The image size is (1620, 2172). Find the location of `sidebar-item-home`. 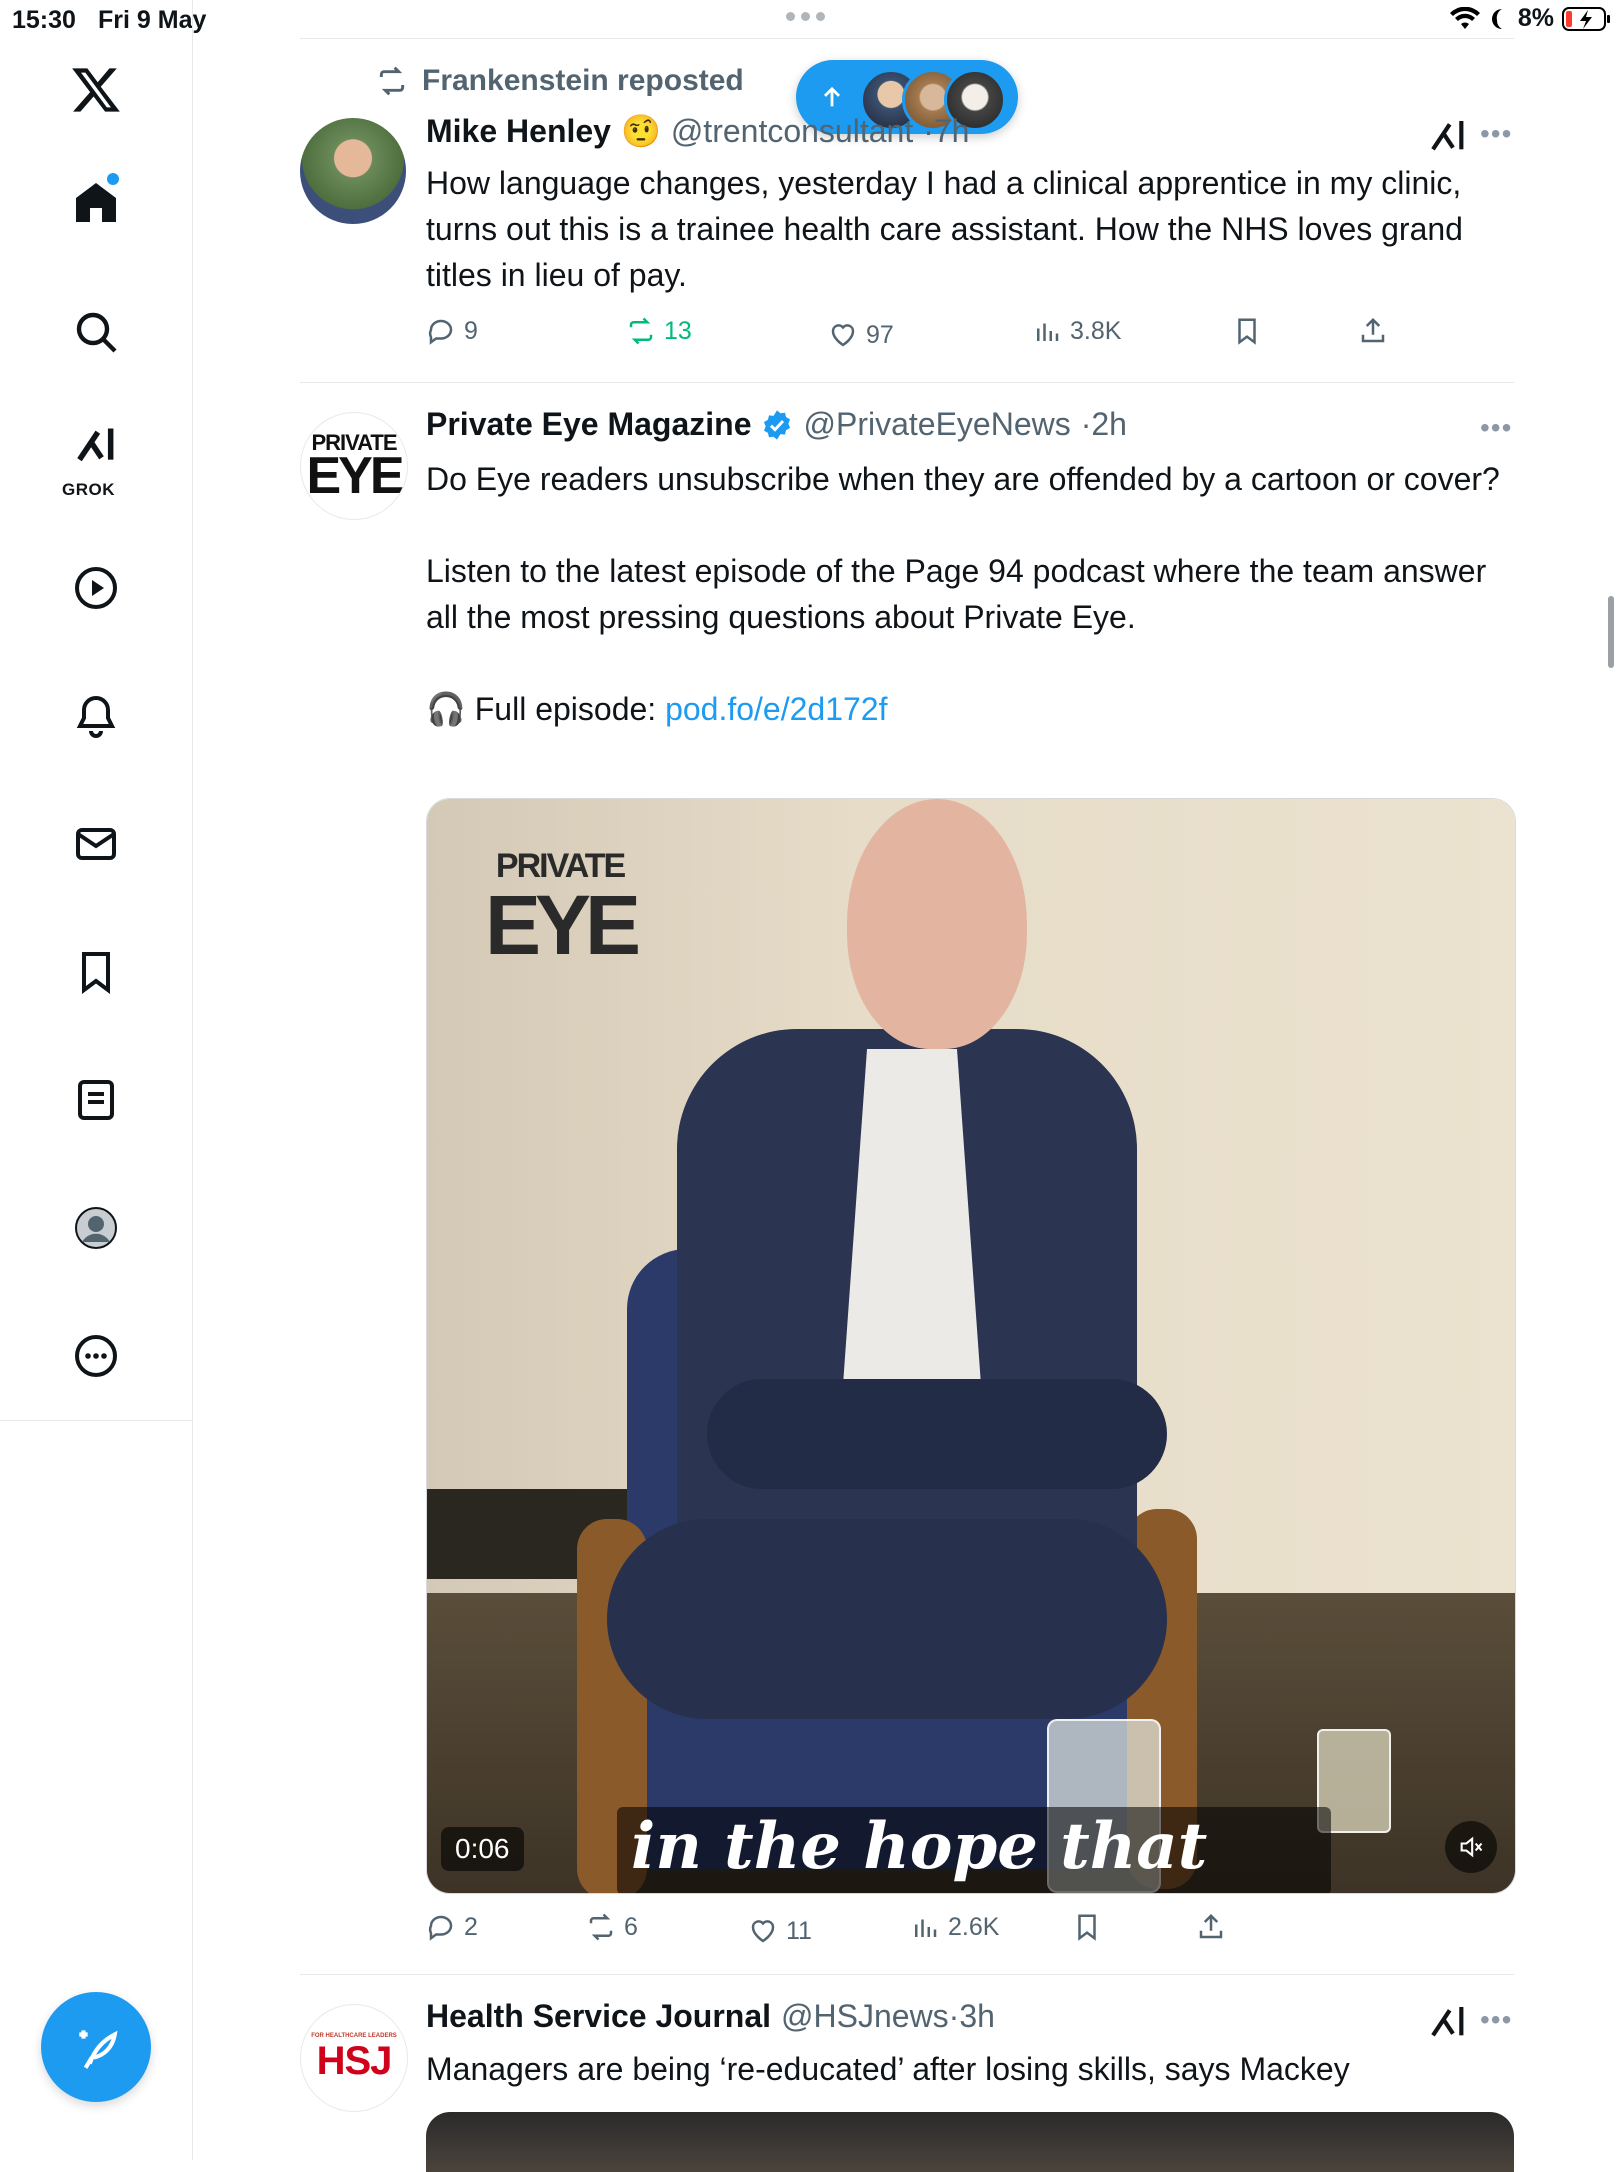

sidebar-item-home is located at coordinates (96, 202).